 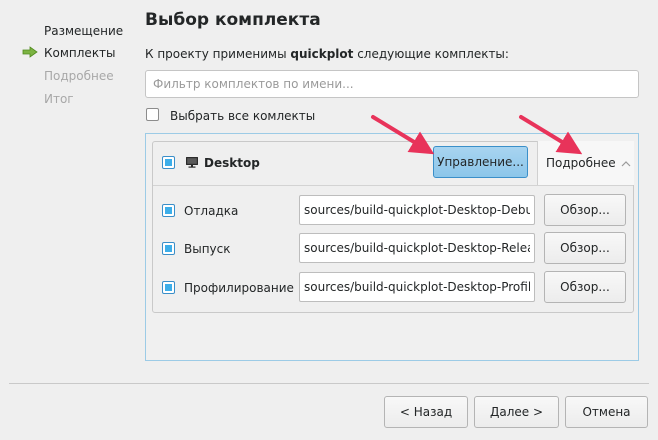 I want to click on kit-filter-input, so click(x=392, y=84).